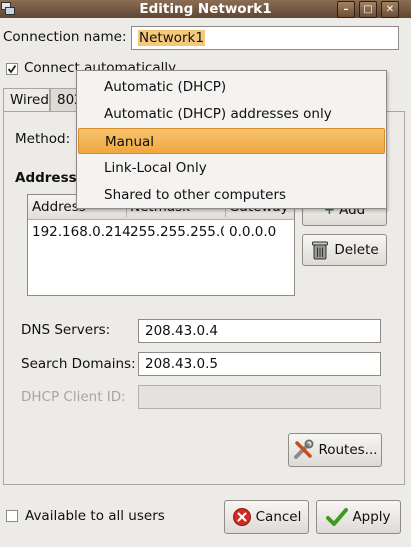  What do you see at coordinates (337, 517) in the screenshot?
I see `checkmark-apply-icon` at bounding box center [337, 517].